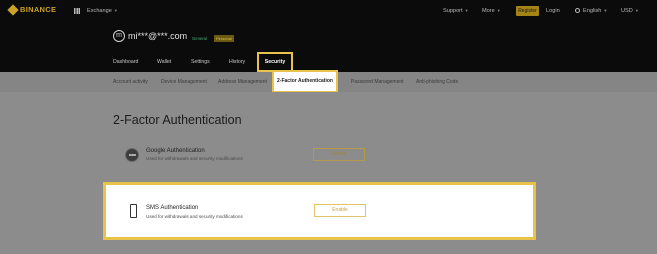 This screenshot has width=657, height=254. What do you see at coordinates (125, 62) in the screenshot?
I see `tab-dashboard: Dashboard` at bounding box center [125, 62].